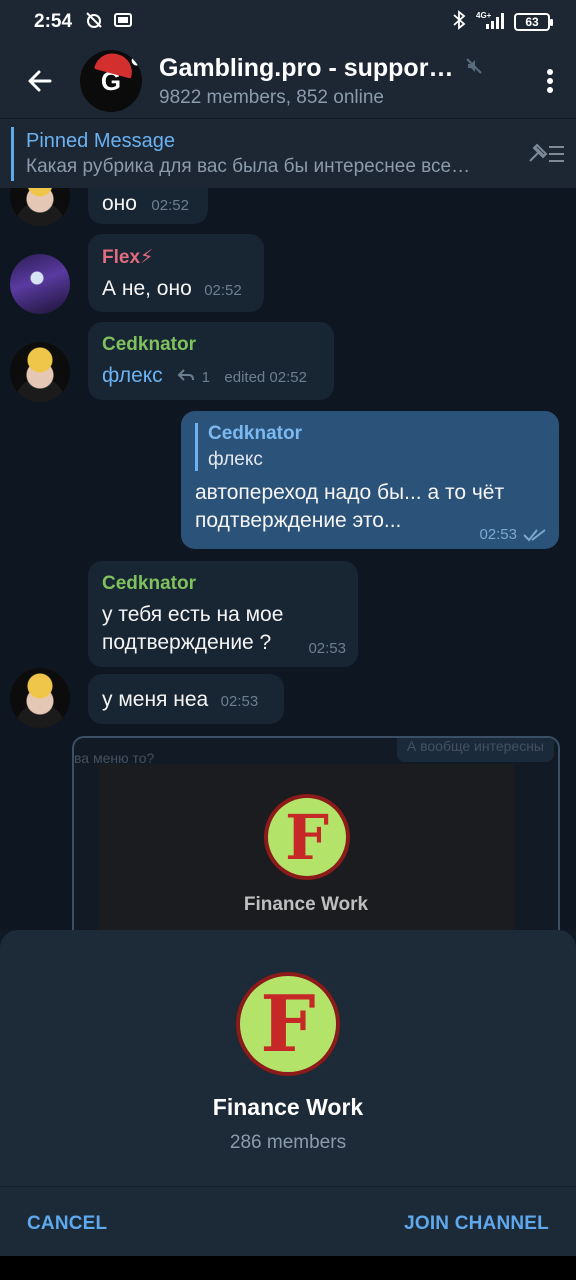 This screenshot has width=576, height=1280. What do you see at coordinates (111, 81) in the screenshot?
I see `group-avatar: G` at bounding box center [111, 81].